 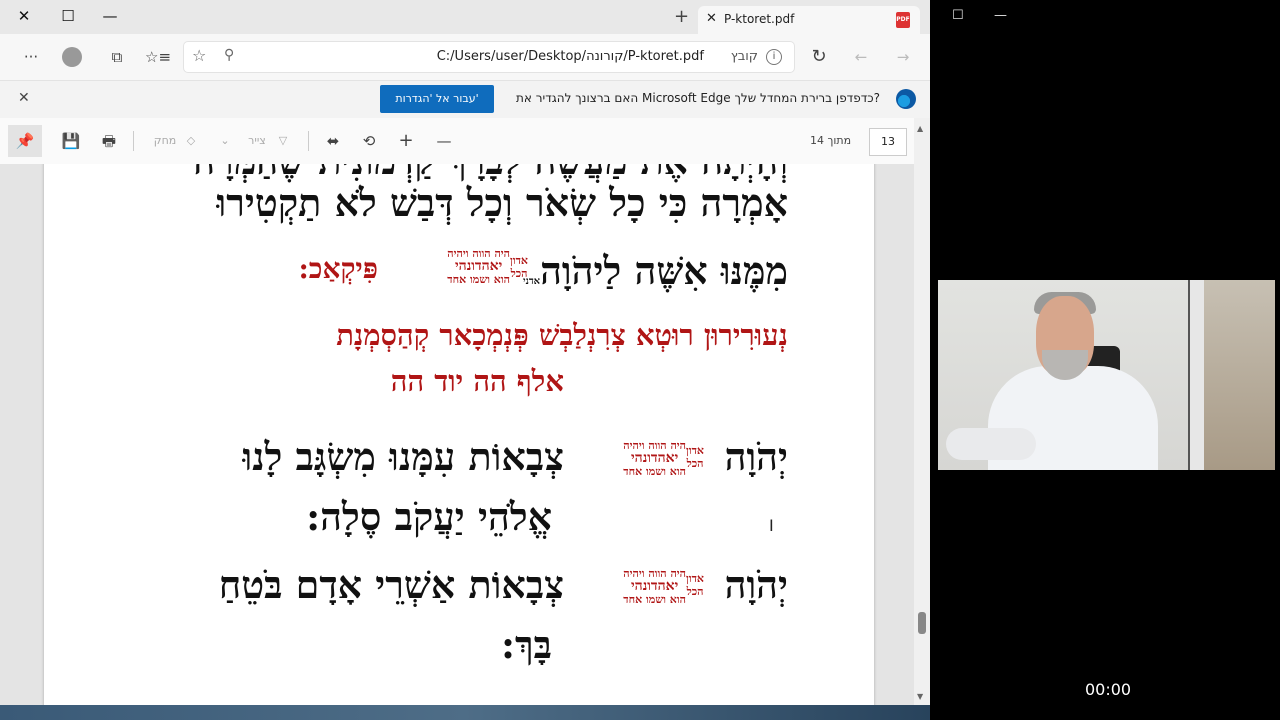 I want to click on go-to-settings-button: עבור אל 'הגדרות', so click(x=437, y=99).